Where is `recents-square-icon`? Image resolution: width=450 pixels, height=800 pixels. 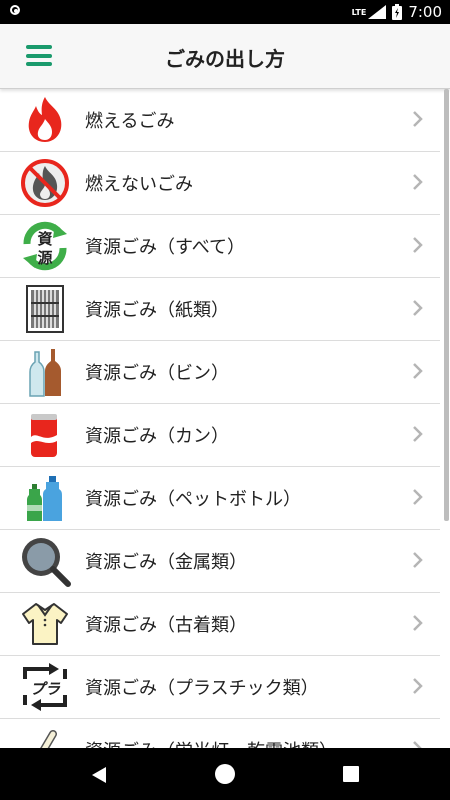
recents-square-icon is located at coordinates (351, 774).